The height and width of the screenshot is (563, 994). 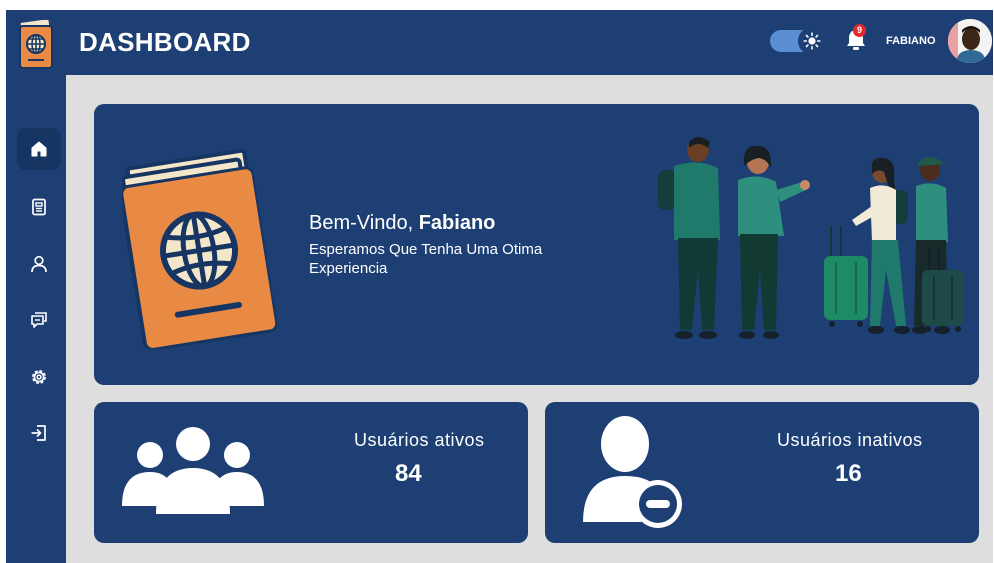 I want to click on sidebar-item-settings, so click(x=39, y=377).